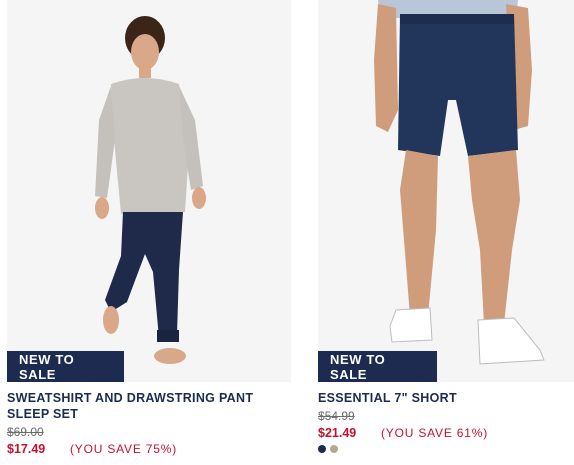 The image size is (574, 465). I want to click on you-save-label: (YOU SAVE 61%), so click(435, 433).